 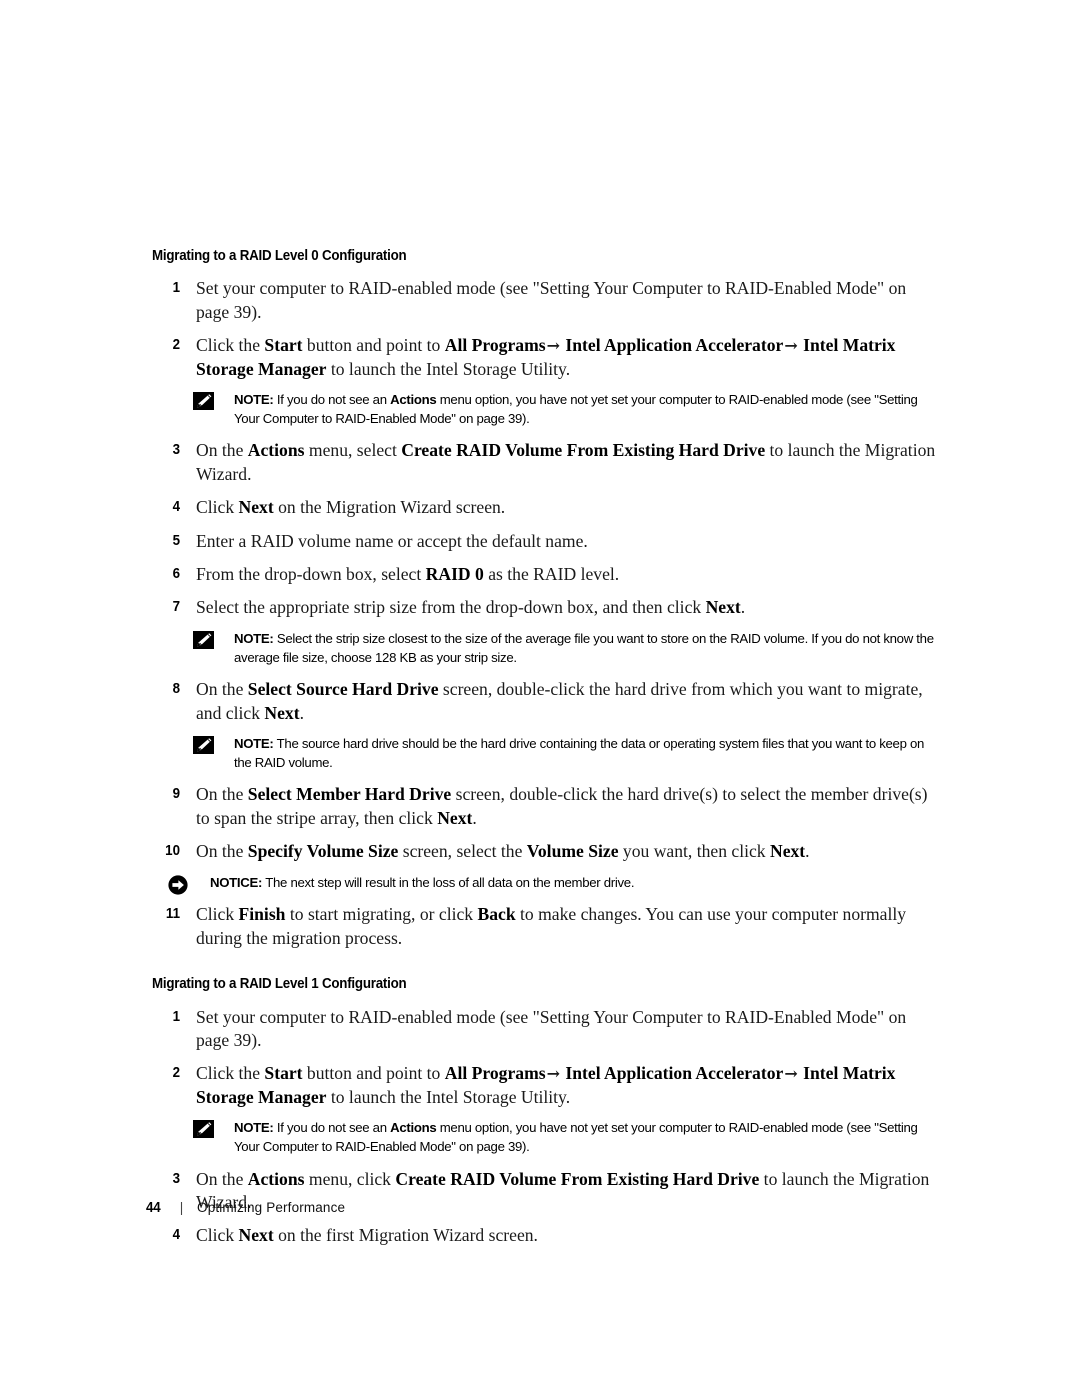 I want to click on arrow-circle-icon, so click(x=178, y=885).